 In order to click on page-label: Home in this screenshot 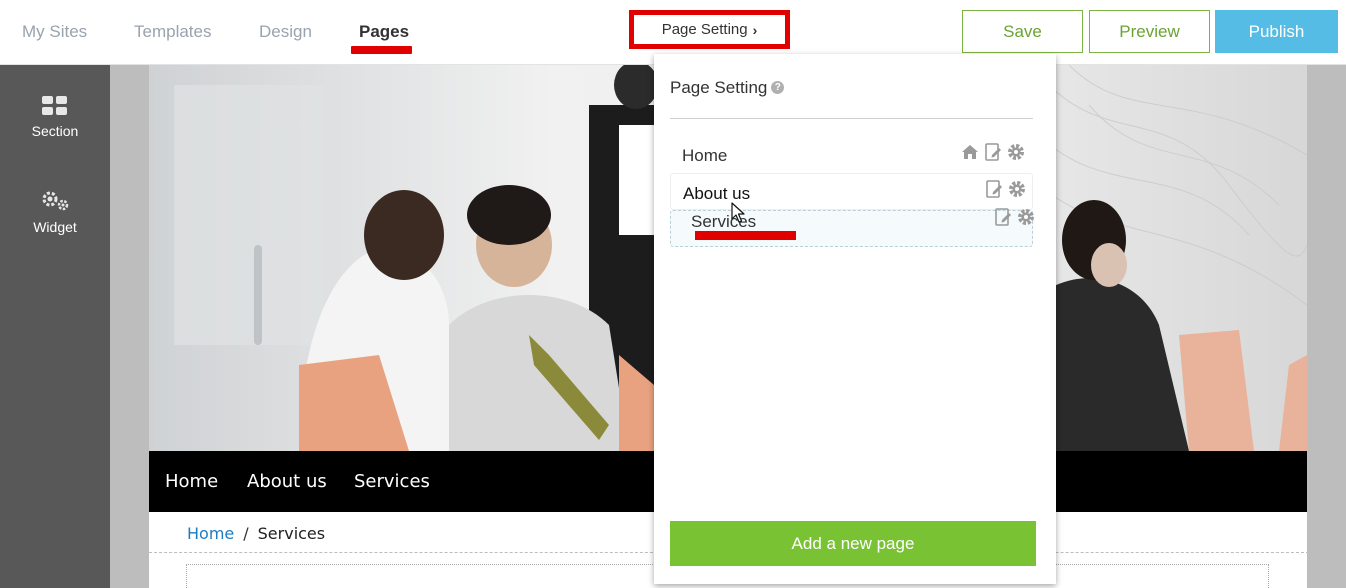, I will do `click(705, 155)`.